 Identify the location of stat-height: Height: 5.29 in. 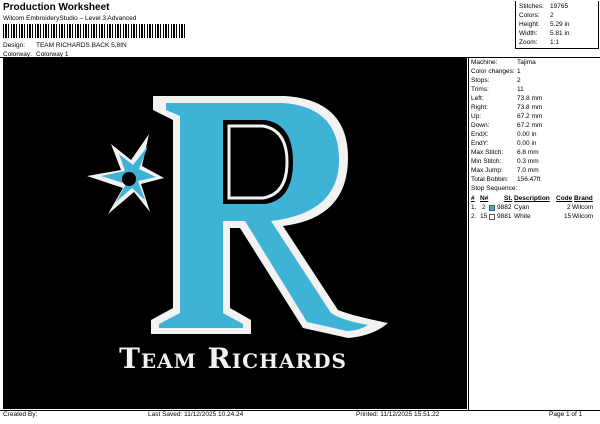
(544, 24).